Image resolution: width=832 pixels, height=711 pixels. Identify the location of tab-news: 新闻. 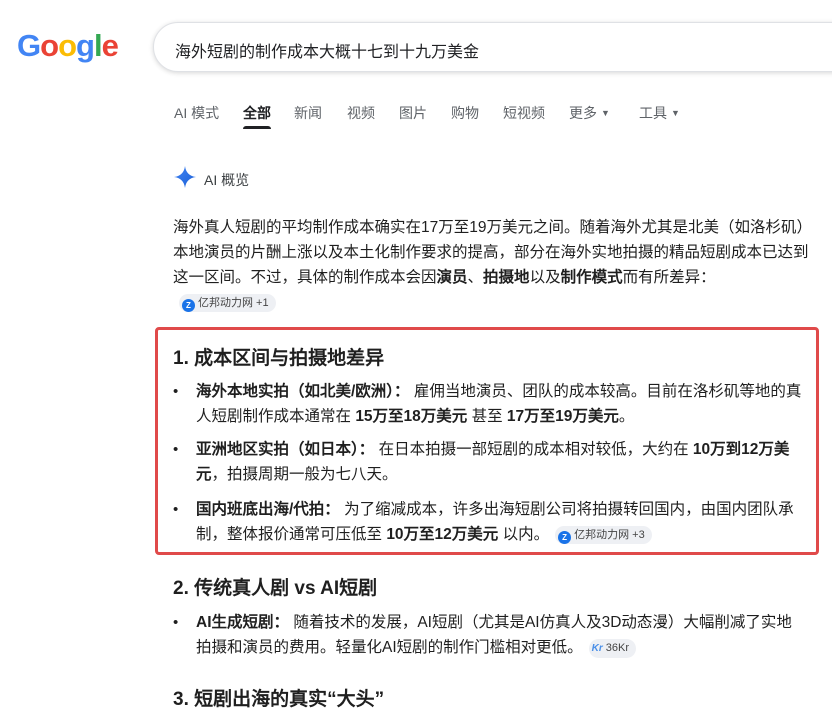
(308, 113).